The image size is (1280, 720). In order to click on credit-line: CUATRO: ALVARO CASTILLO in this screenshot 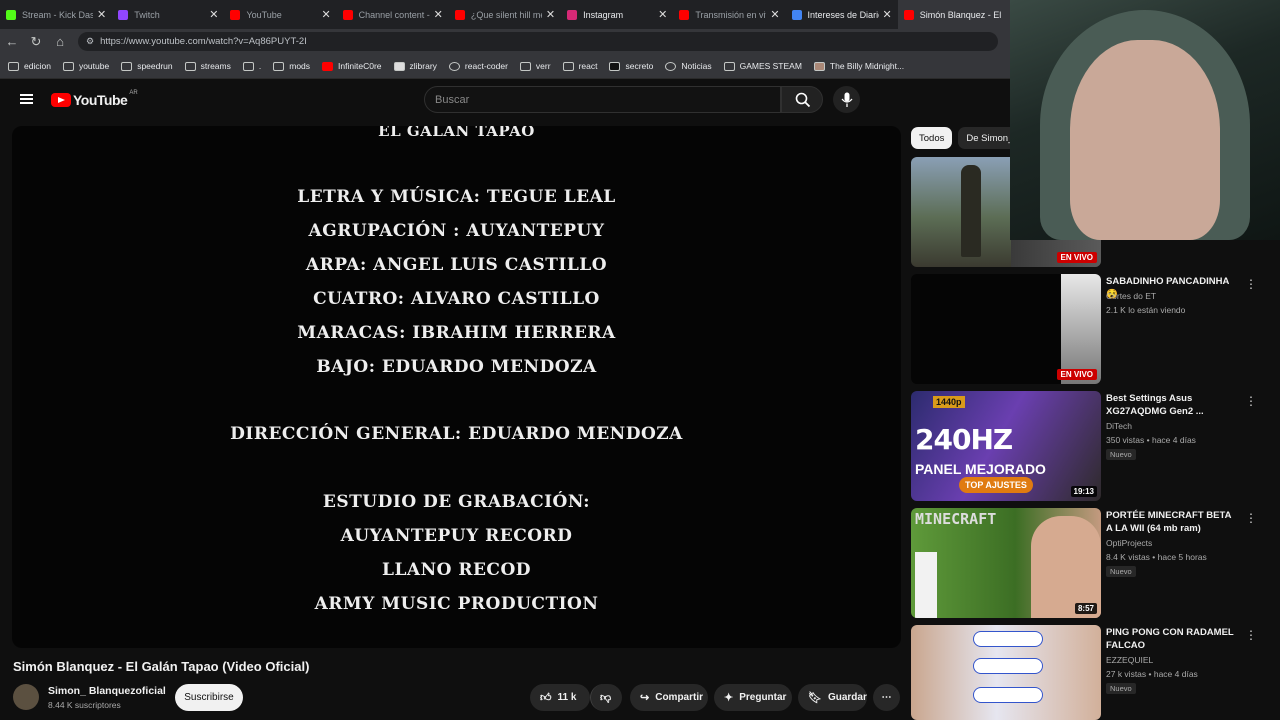, I will do `click(456, 299)`.